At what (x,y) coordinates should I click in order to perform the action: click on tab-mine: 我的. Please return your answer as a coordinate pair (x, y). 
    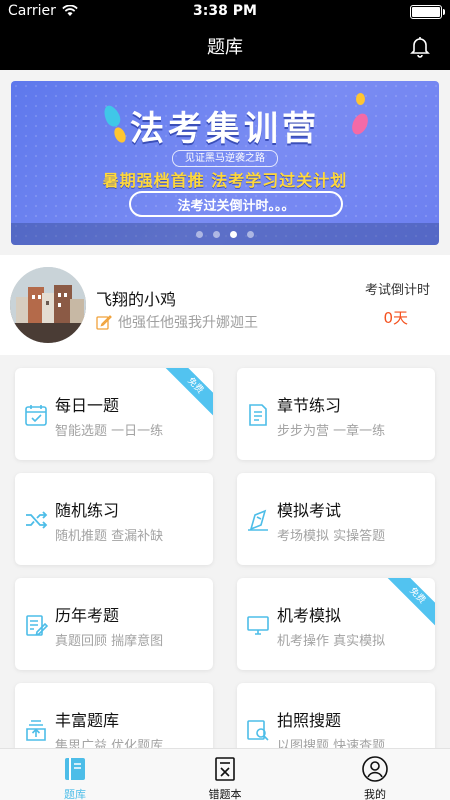
    Looking at the image, I should click on (375, 774).